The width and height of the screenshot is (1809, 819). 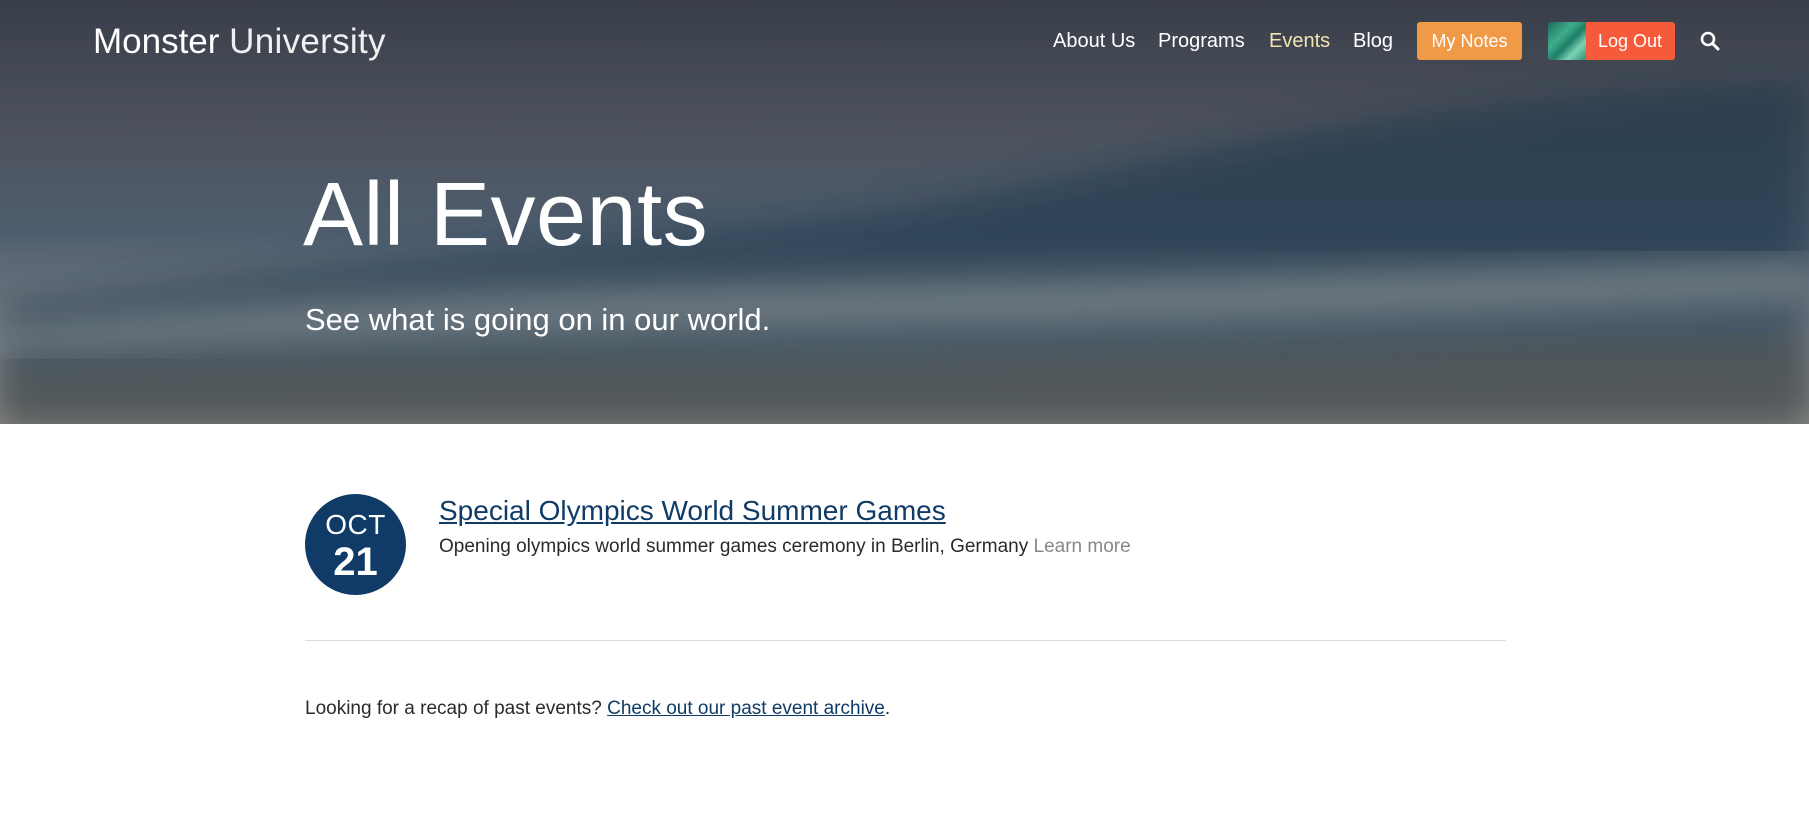 I want to click on avatar, so click(x=1567, y=41).